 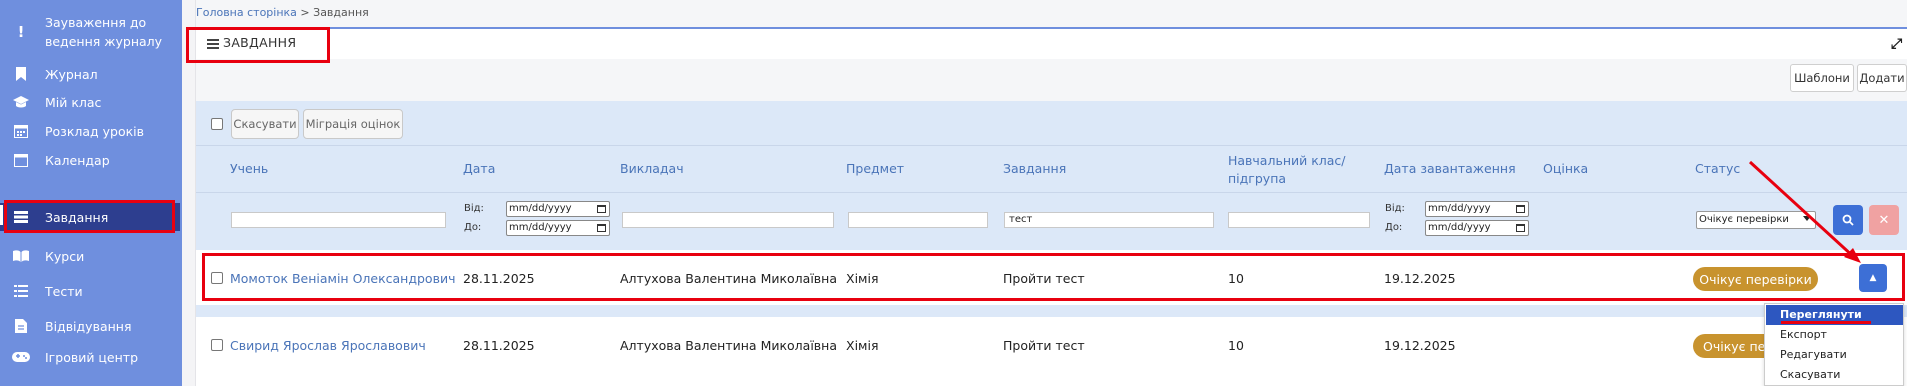 I want to click on sidebar-item-label: Зауваження до ведення журналу, so click(x=104, y=32).